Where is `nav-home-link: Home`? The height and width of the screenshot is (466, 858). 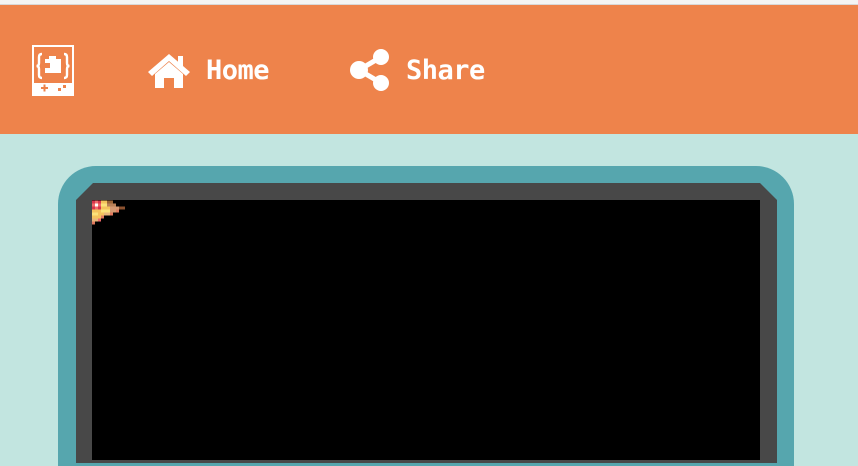 nav-home-link: Home is located at coordinates (208, 70).